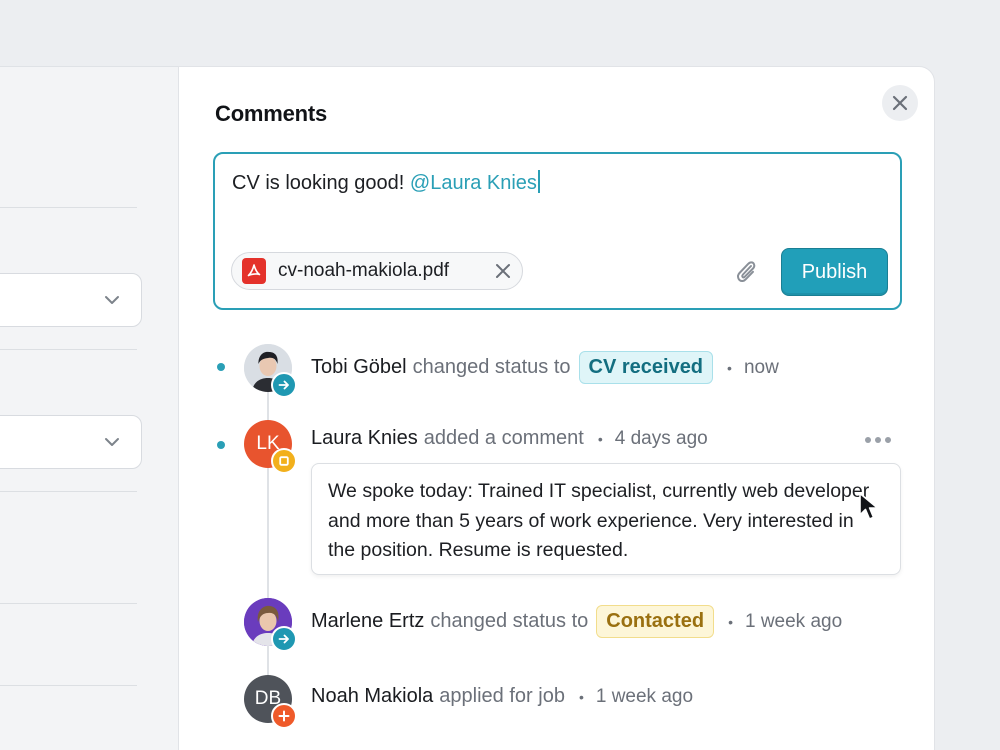 Image resolution: width=1000 pixels, height=750 pixels. I want to click on activity-action: added a comment, so click(503, 438).